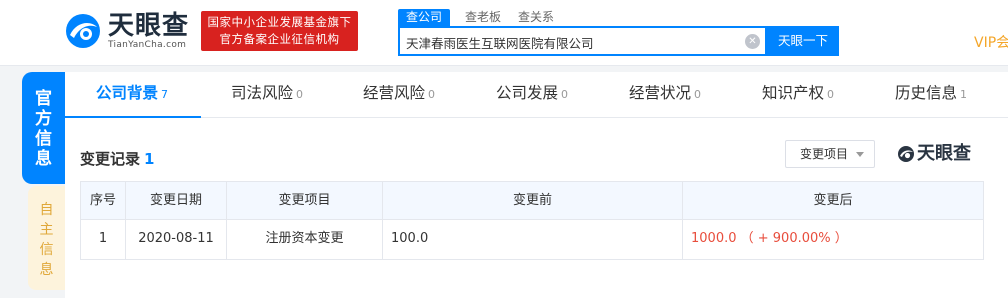 The height and width of the screenshot is (298, 1008). I want to click on column-header: 序号, so click(103, 200).